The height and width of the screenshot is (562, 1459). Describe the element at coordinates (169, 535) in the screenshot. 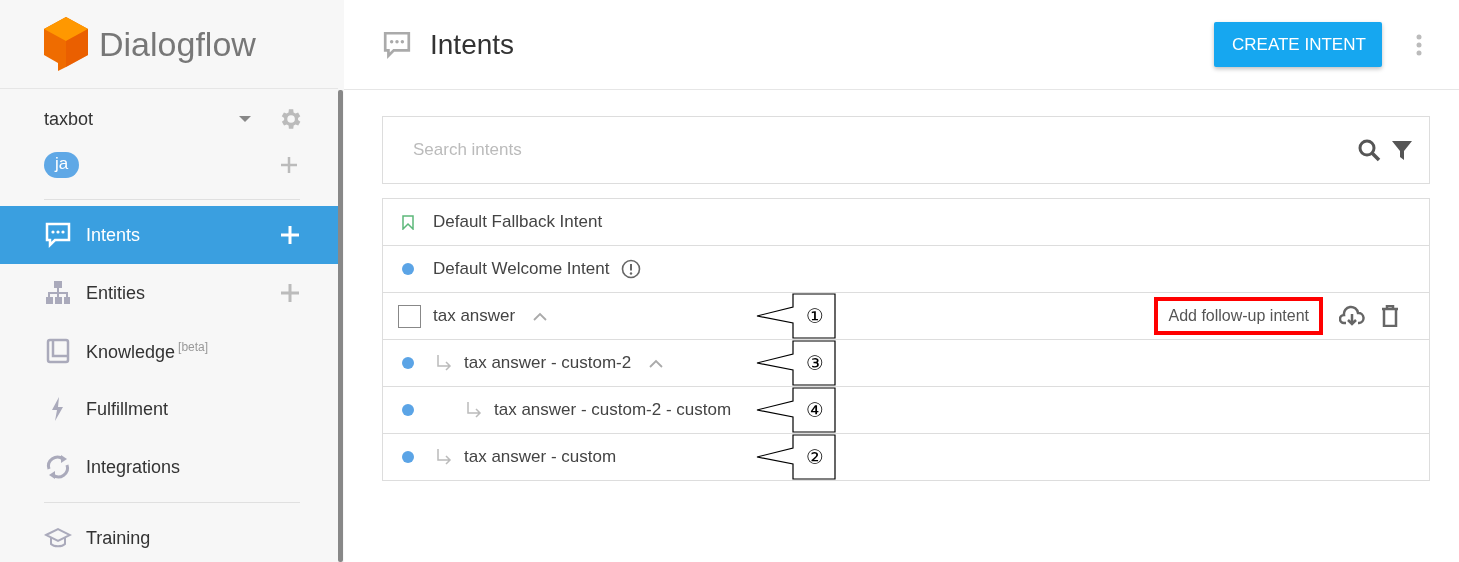

I see `nav-item: Training` at that location.